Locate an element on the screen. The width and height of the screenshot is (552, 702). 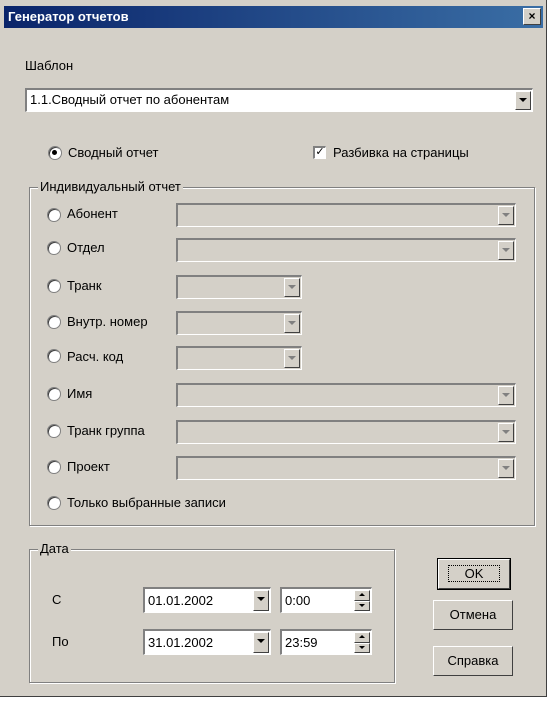
cancel-button-label: Отмена is located at coordinates (473, 614).